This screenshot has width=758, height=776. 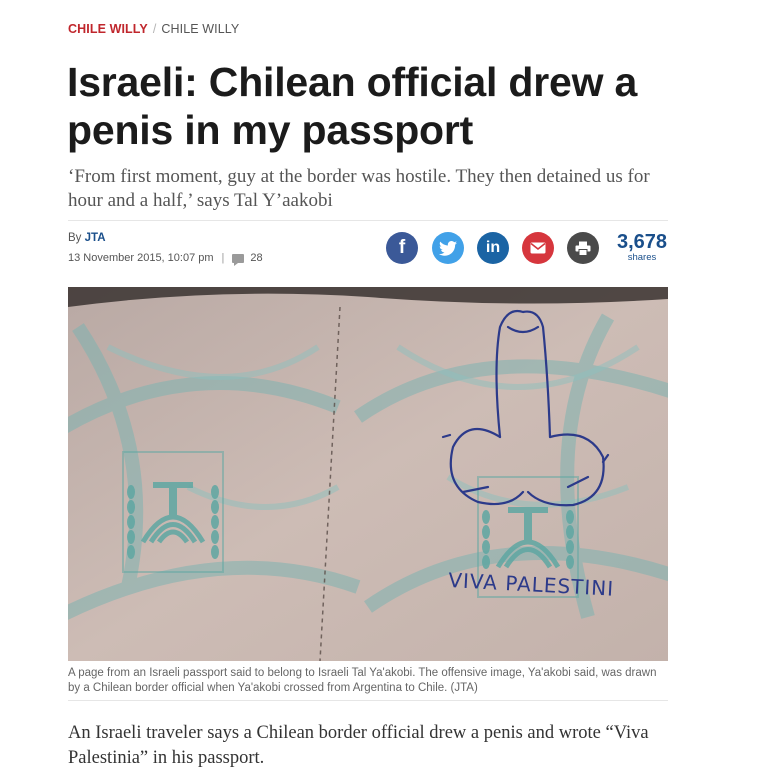 I want to click on comment-icon, so click(x=238, y=259).